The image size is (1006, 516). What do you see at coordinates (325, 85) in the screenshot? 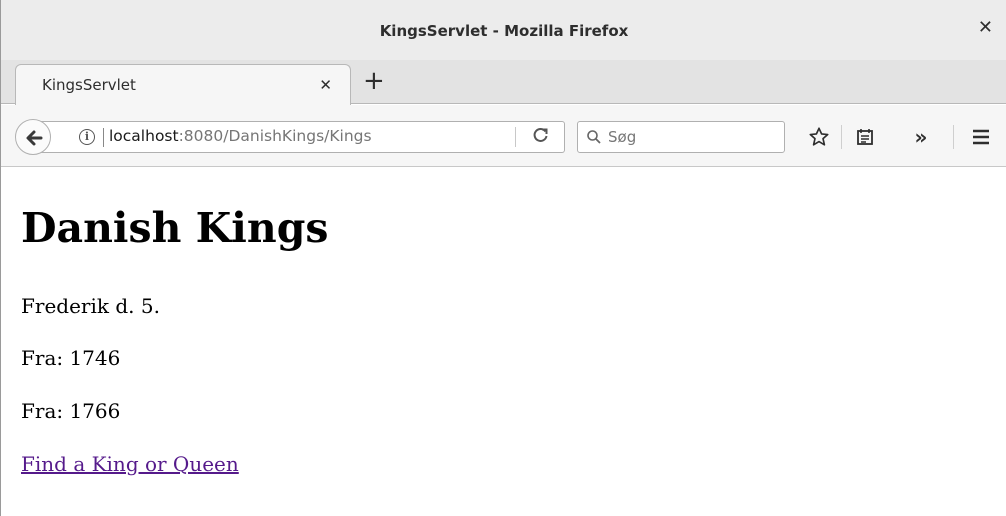
I see `tab-close-icon: ✕` at bounding box center [325, 85].